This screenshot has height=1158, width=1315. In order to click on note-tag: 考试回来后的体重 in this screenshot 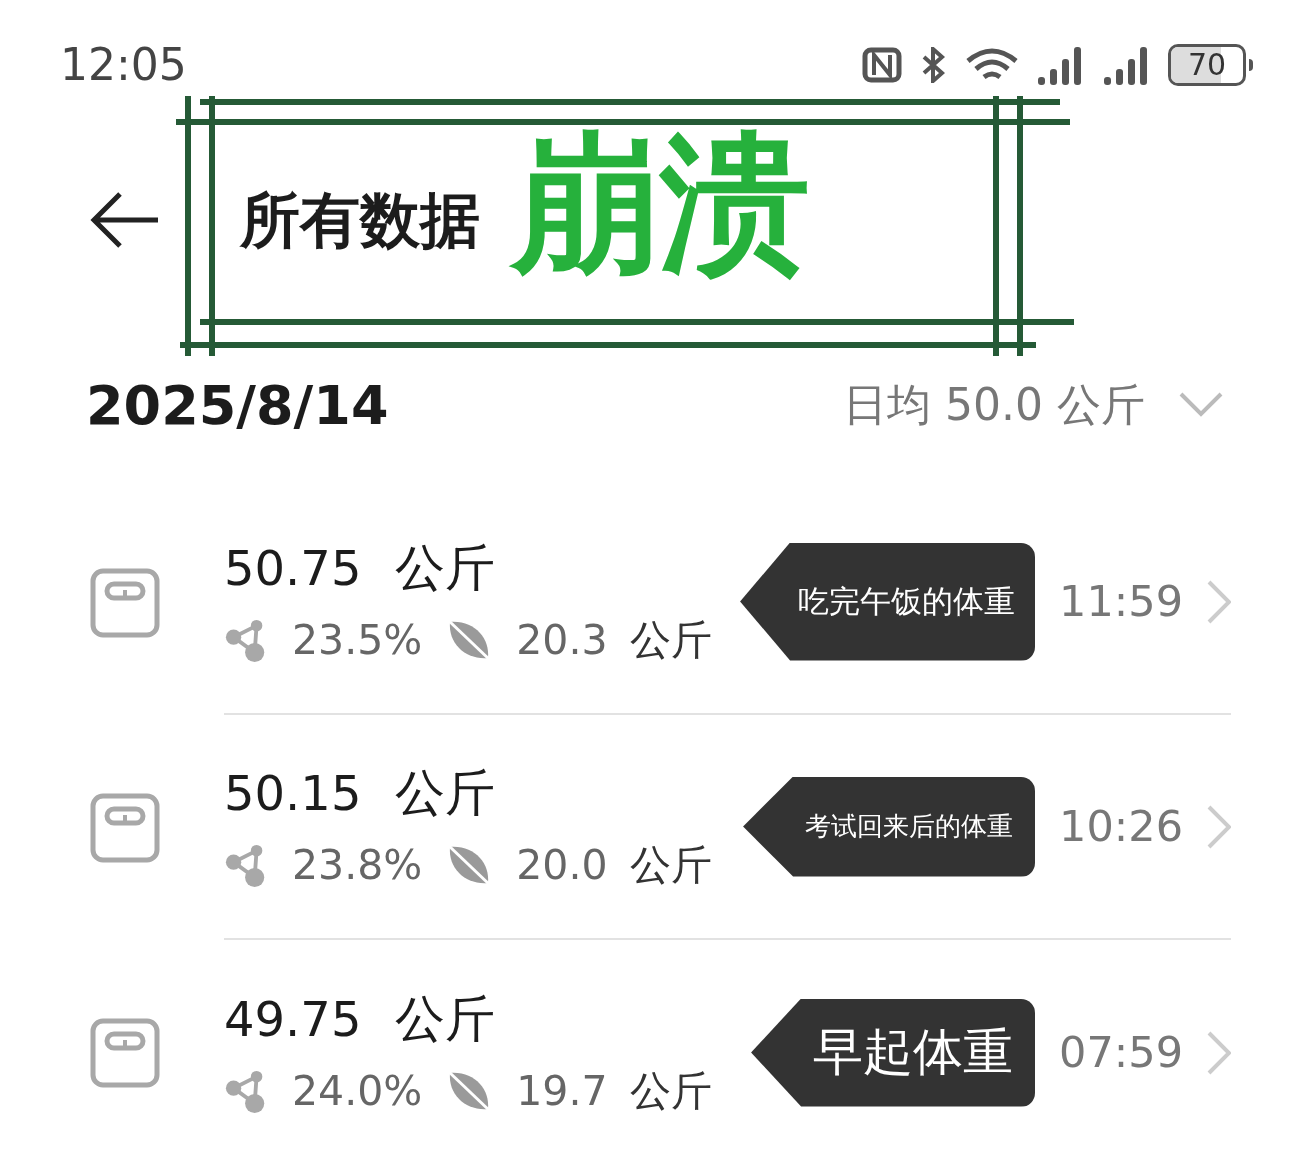, I will do `click(889, 826)`.